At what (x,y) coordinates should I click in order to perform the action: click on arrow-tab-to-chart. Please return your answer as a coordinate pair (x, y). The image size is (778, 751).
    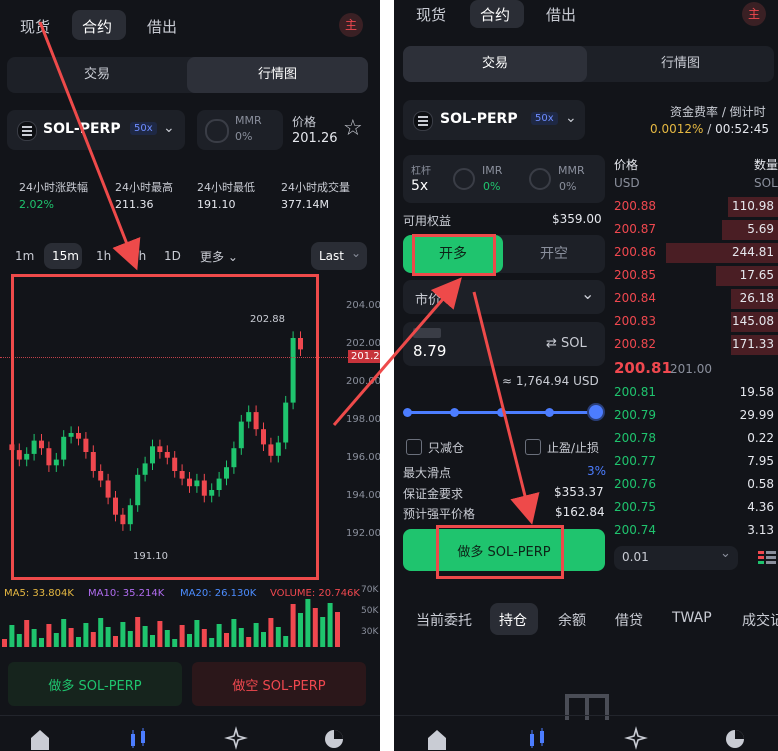
    Looking at the image, I should click on (89, 146).